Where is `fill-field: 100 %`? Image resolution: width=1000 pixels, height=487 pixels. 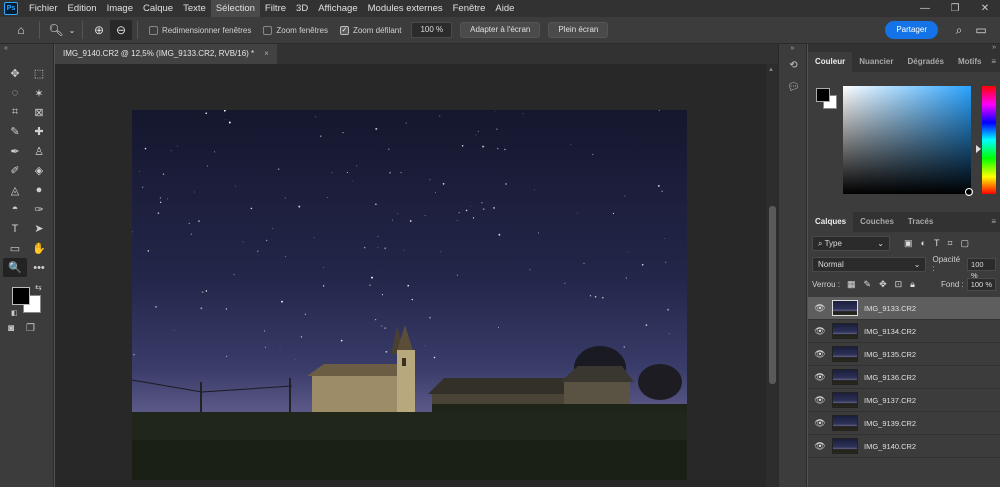 fill-field: 100 % is located at coordinates (981, 284).